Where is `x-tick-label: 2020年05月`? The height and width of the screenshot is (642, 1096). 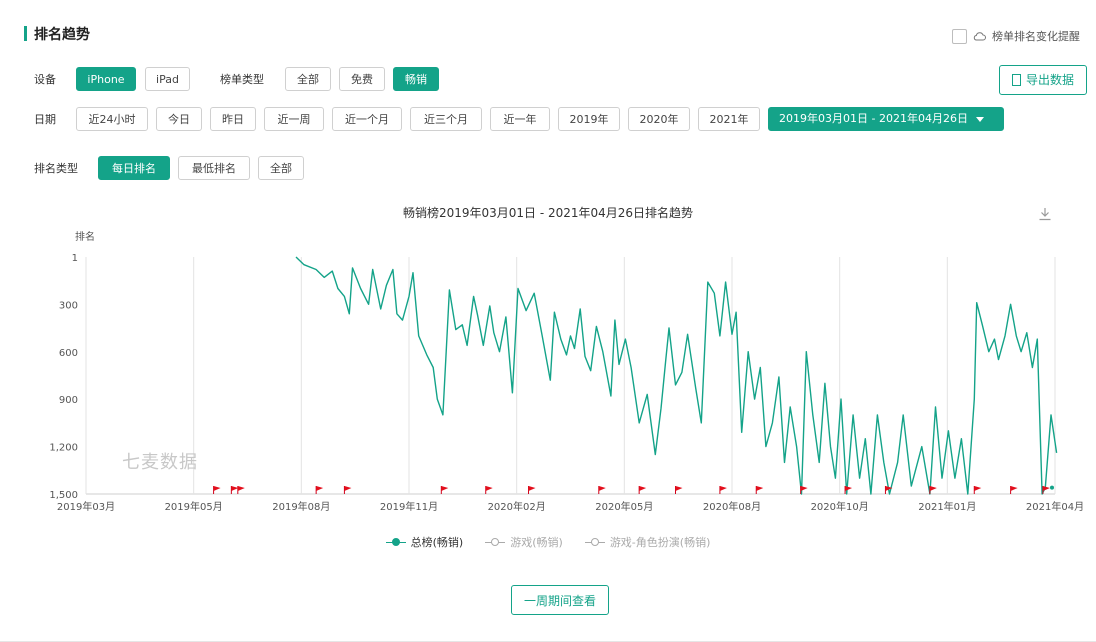
x-tick-label: 2020年05月 is located at coordinates (624, 506).